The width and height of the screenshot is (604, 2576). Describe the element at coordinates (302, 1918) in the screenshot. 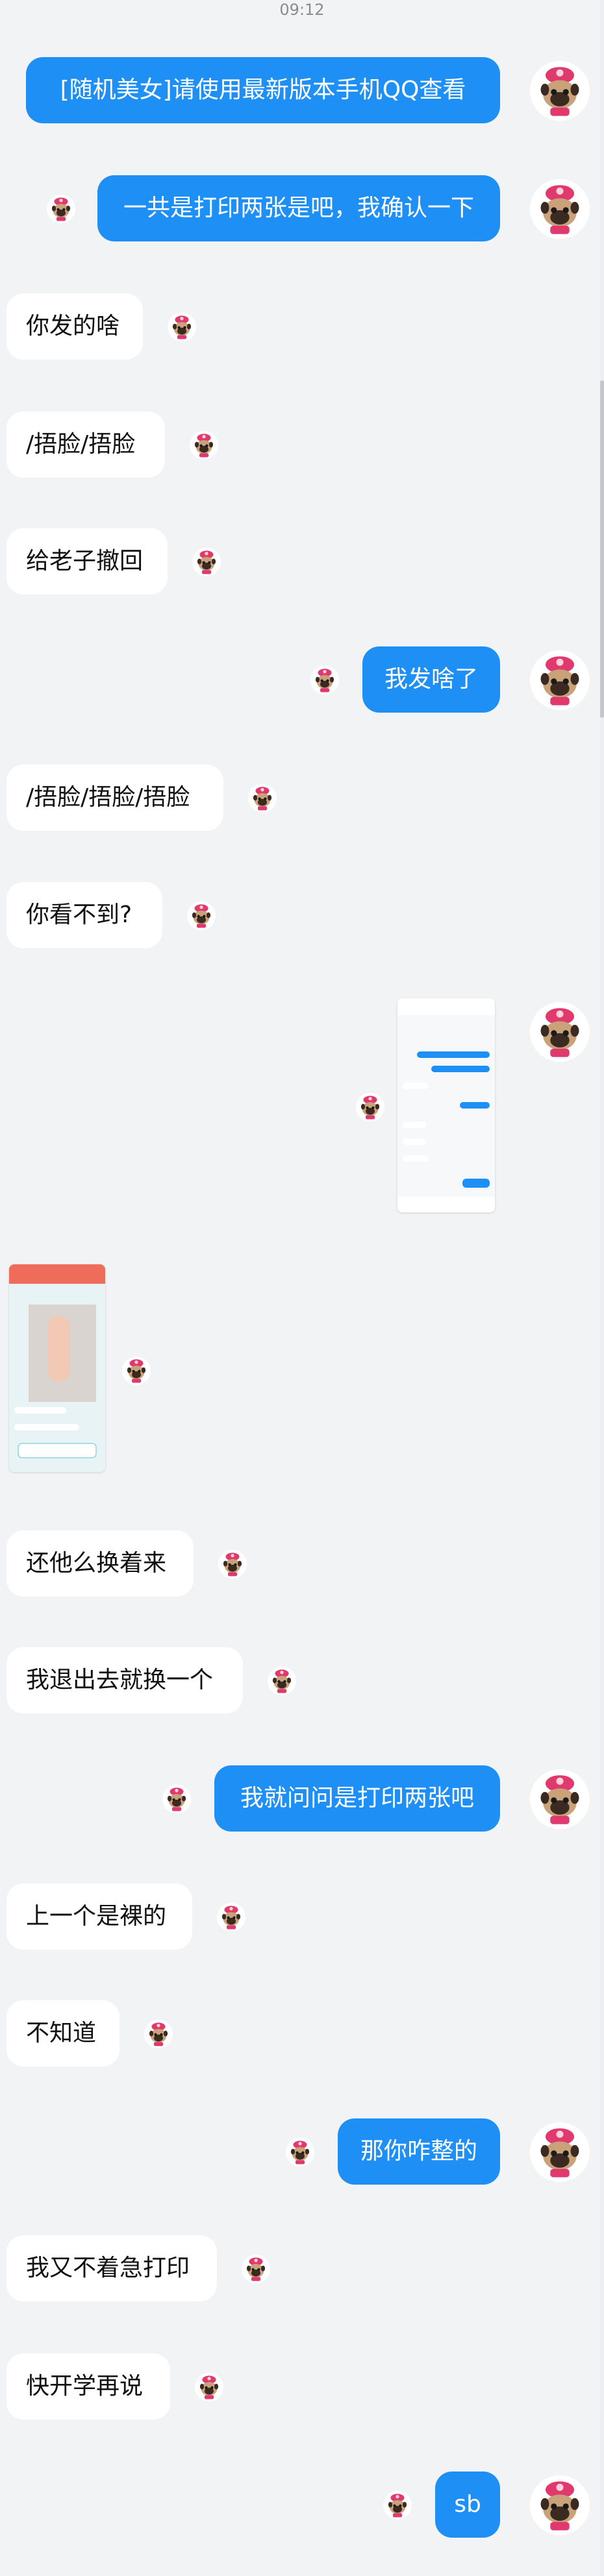

I see `message-row: 上一个是裸的` at that location.